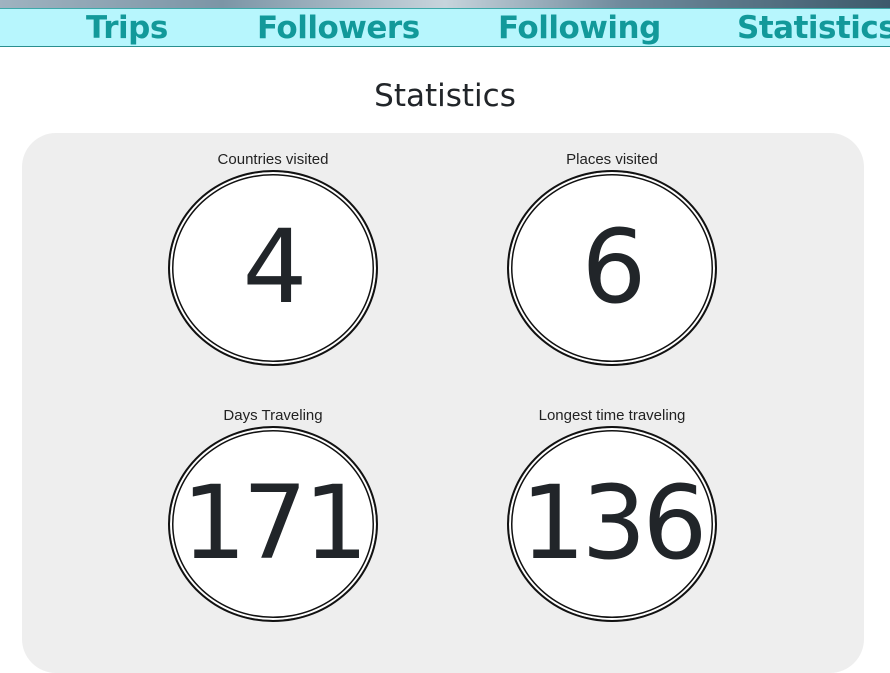  Describe the element at coordinates (813, 28) in the screenshot. I see `tab-statistics: Statistics` at that location.